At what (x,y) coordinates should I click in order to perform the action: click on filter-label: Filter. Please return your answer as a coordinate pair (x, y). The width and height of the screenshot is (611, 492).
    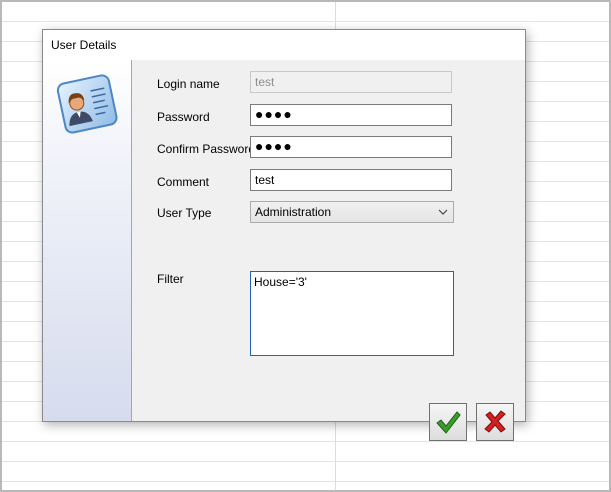
    Looking at the image, I should click on (170, 279).